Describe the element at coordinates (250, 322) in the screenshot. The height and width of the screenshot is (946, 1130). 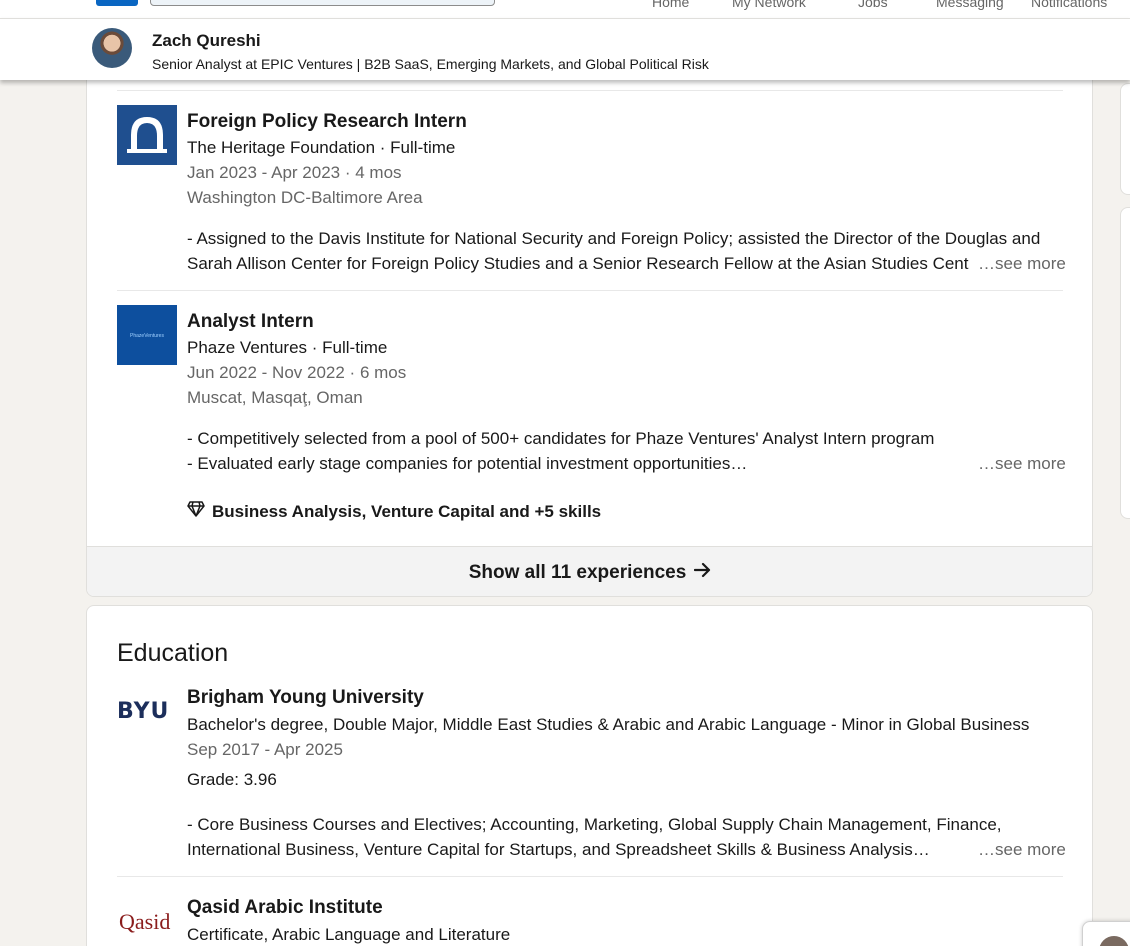
I see `experience-title: Analyst Intern` at that location.